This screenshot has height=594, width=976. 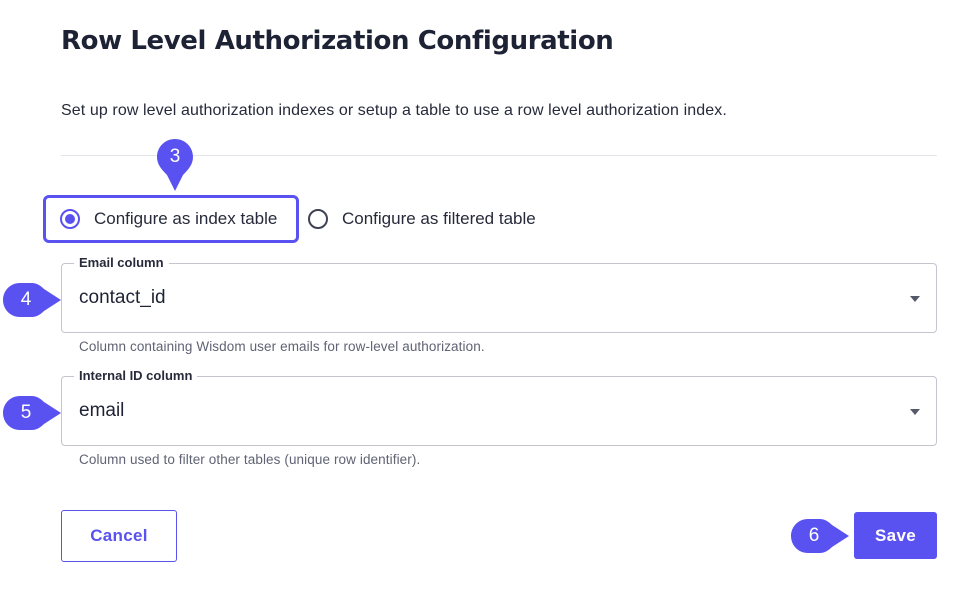 I want to click on internal-id-column-select: Internal ID column email, so click(x=499, y=407).